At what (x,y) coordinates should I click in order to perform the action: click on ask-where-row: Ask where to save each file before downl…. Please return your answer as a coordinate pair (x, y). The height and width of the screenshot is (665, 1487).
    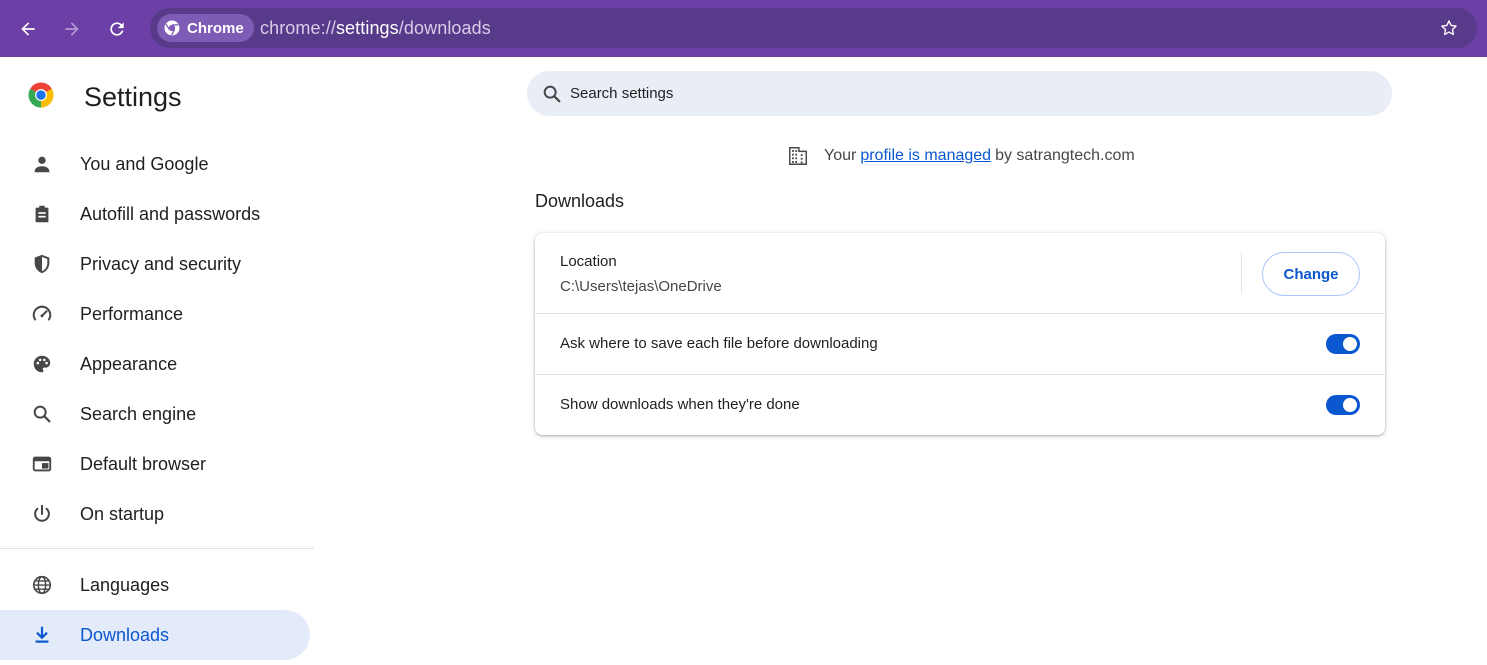
    Looking at the image, I should click on (960, 343).